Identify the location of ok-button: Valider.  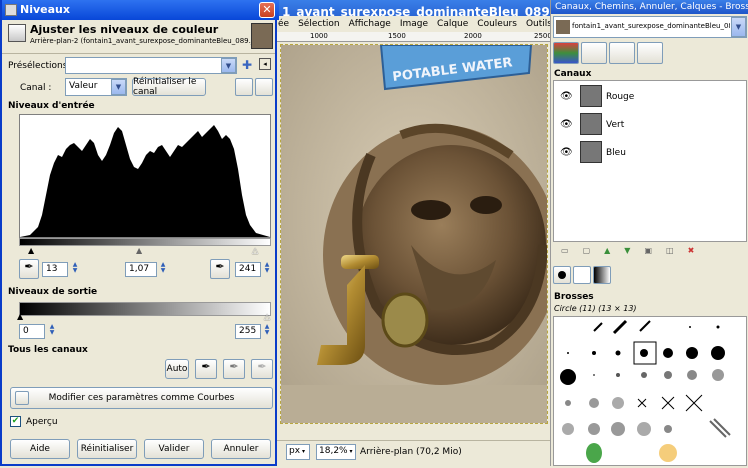
(174, 449).